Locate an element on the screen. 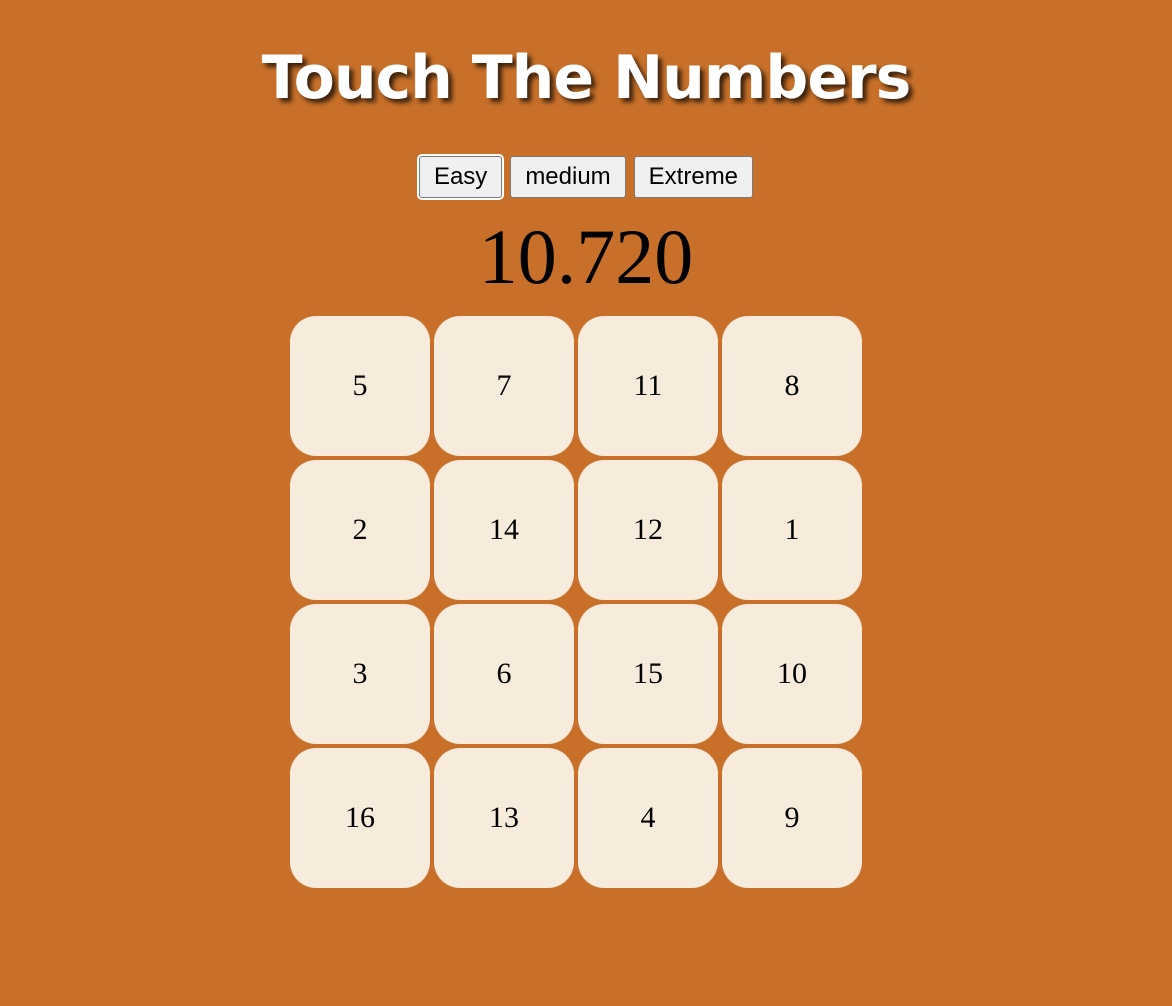 The height and width of the screenshot is (1006, 1172). number-tile: 15 is located at coordinates (648, 674).